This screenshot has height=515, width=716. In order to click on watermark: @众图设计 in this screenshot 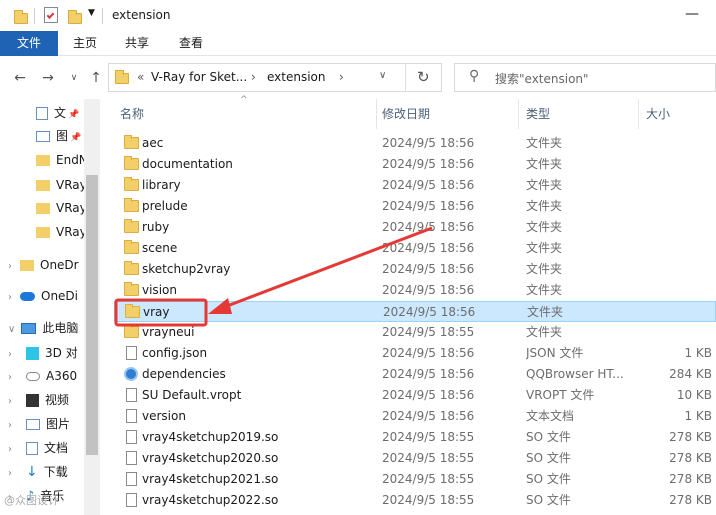, I will do `click(31, 500)`.